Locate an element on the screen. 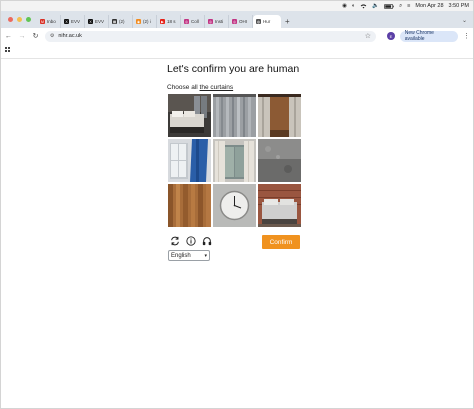  youtube-icon: ▶ is located at coordinates (162, 21).